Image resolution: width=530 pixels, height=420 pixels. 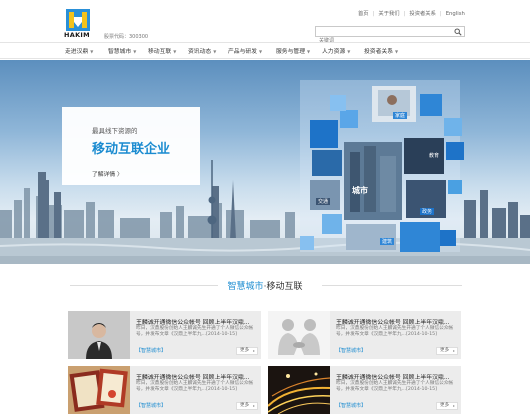 I want to click on top-links: 首页 | 关于我们 | 投资者关系 | English, so click(x=411, y=13).